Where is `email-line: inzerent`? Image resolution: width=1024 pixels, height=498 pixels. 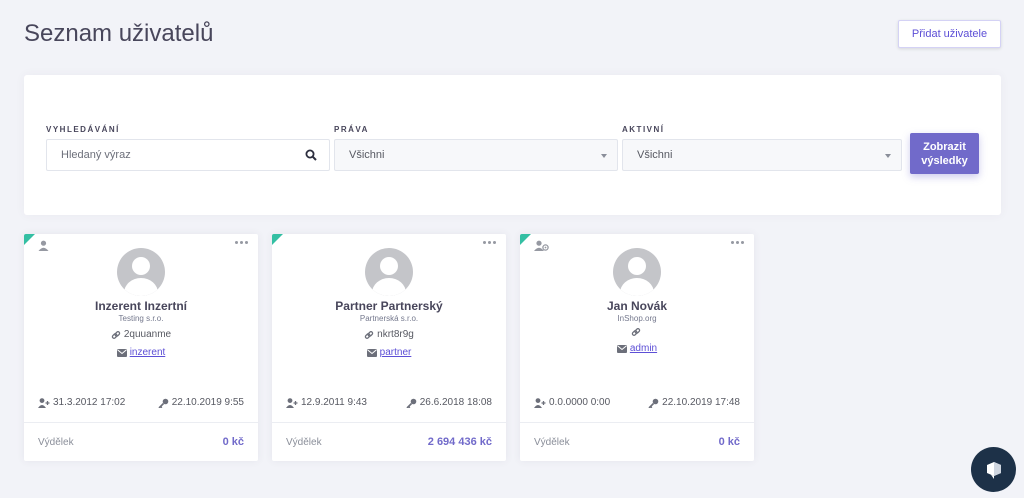 email-line: inzerent is located at coordinates (141, 352).